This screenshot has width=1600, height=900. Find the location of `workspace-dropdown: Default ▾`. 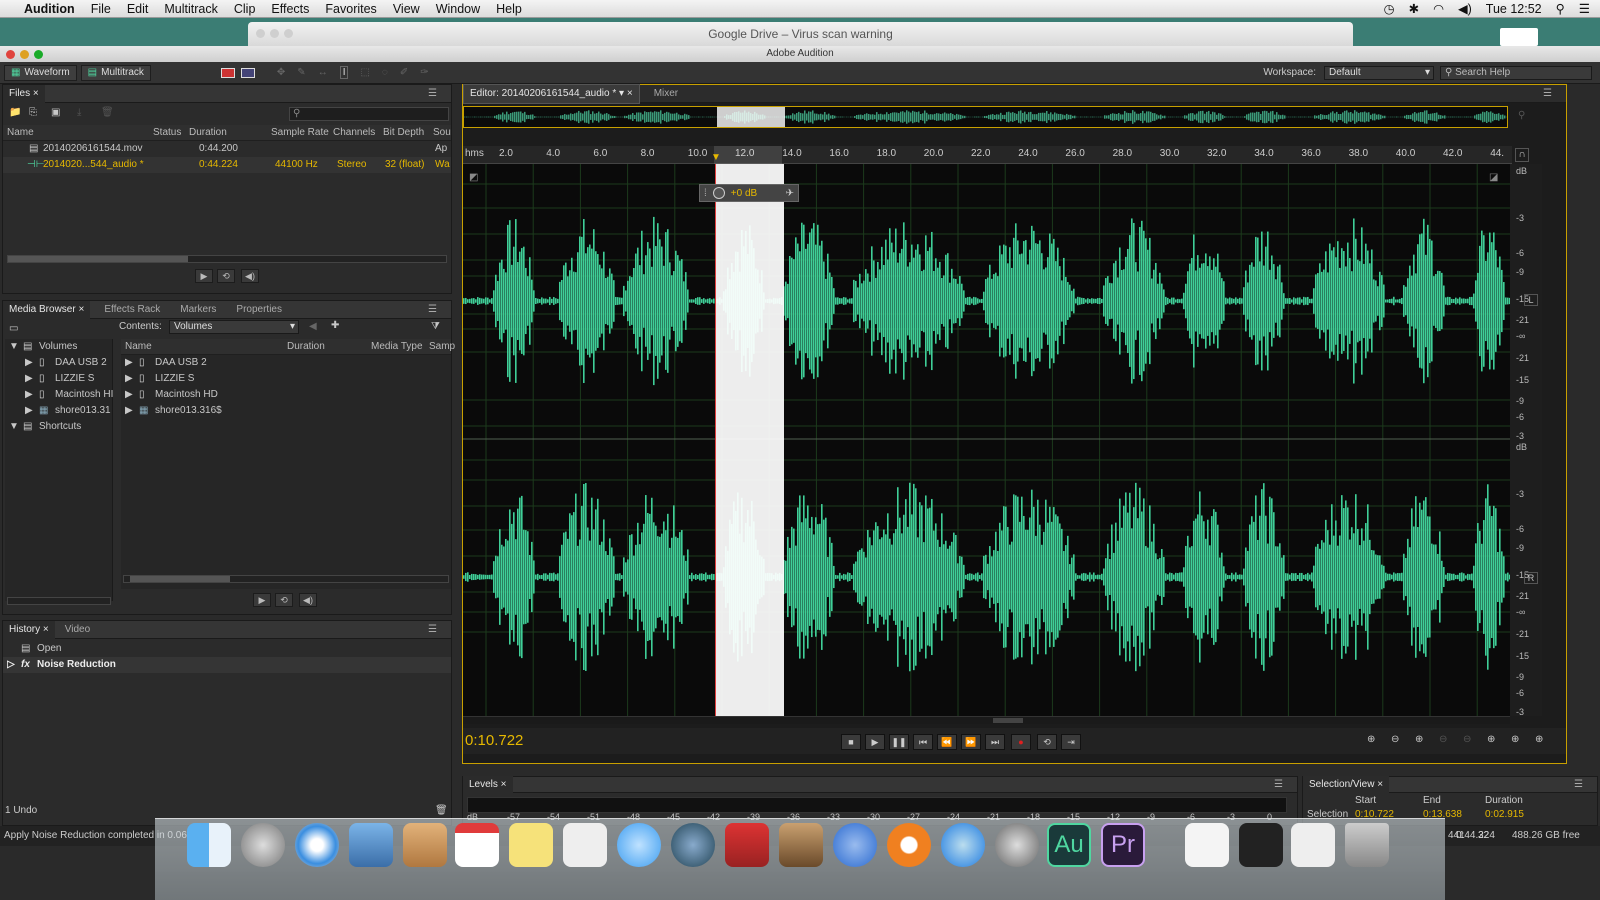

workspace-dropdown: Default ▾ is located at coordinates (1379, 72).